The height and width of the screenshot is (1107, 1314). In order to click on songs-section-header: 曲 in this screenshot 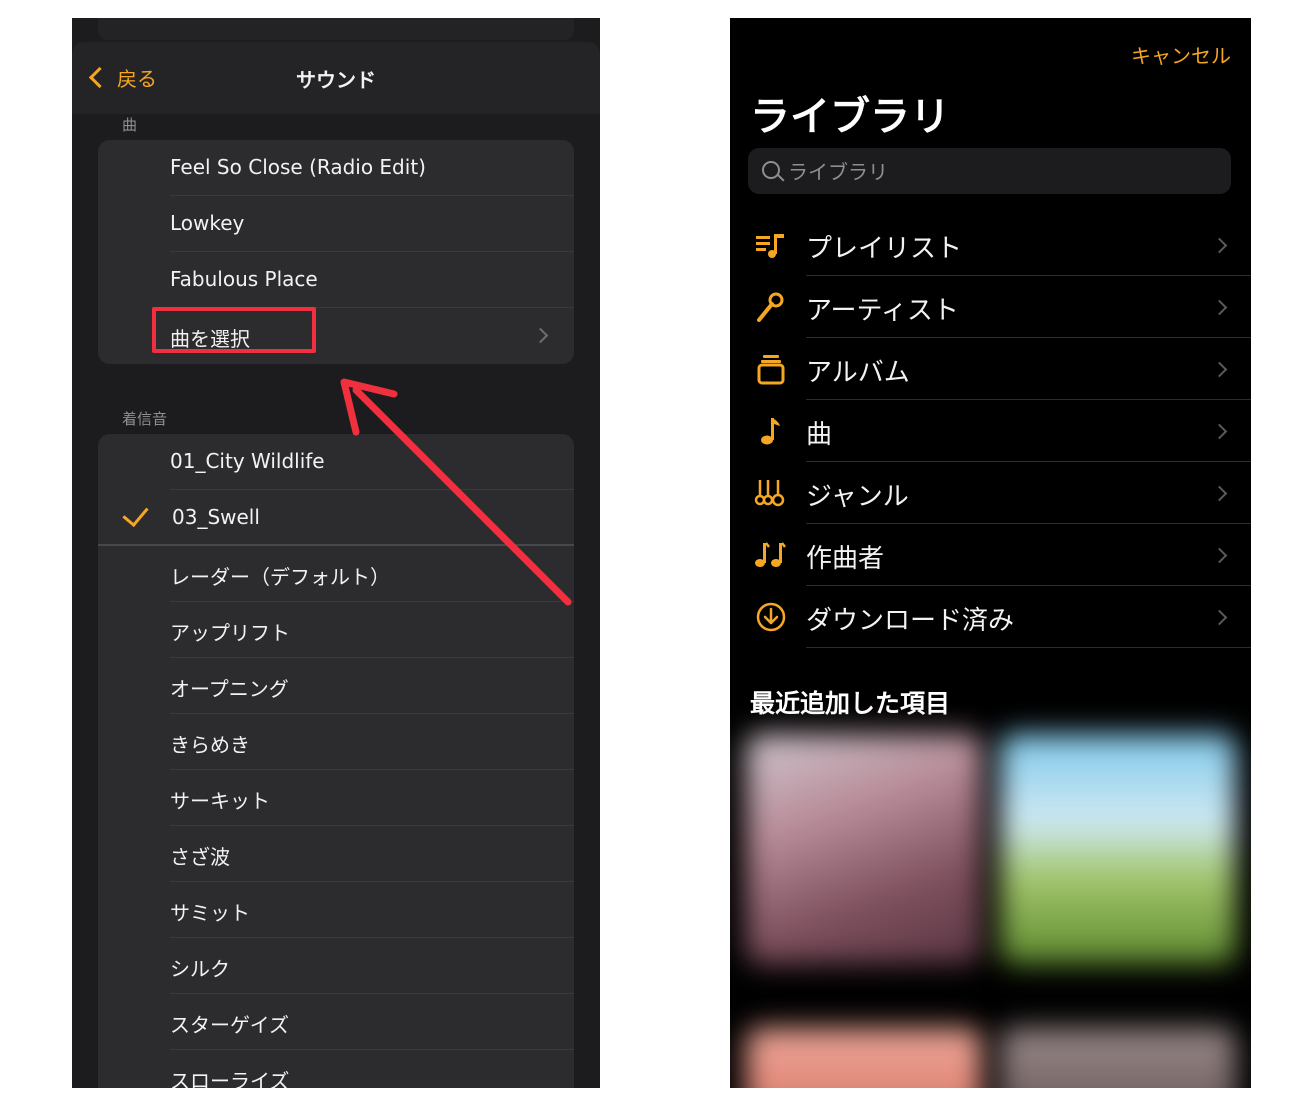, I will do `click(130, 125)`.